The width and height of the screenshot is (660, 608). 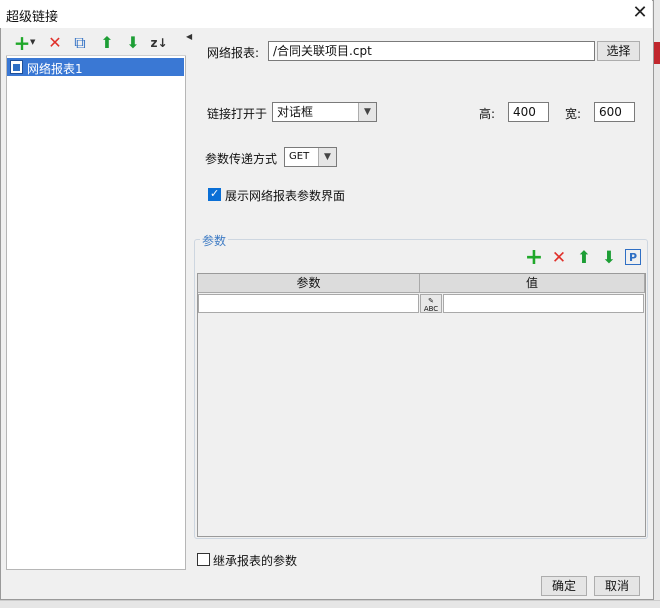 What do you see at coordinates (618, 51) in the screenshot?
I see `select-report-button: 选择` at bounding box center [618, 51].